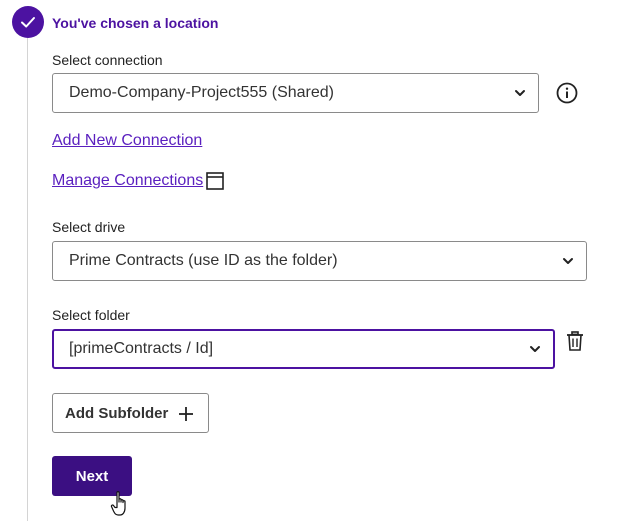 The image size is (619, 521). Describe the element at coordinates (107, 60) in the screenshot. I see `select-connection-label: Select connection` at that location.